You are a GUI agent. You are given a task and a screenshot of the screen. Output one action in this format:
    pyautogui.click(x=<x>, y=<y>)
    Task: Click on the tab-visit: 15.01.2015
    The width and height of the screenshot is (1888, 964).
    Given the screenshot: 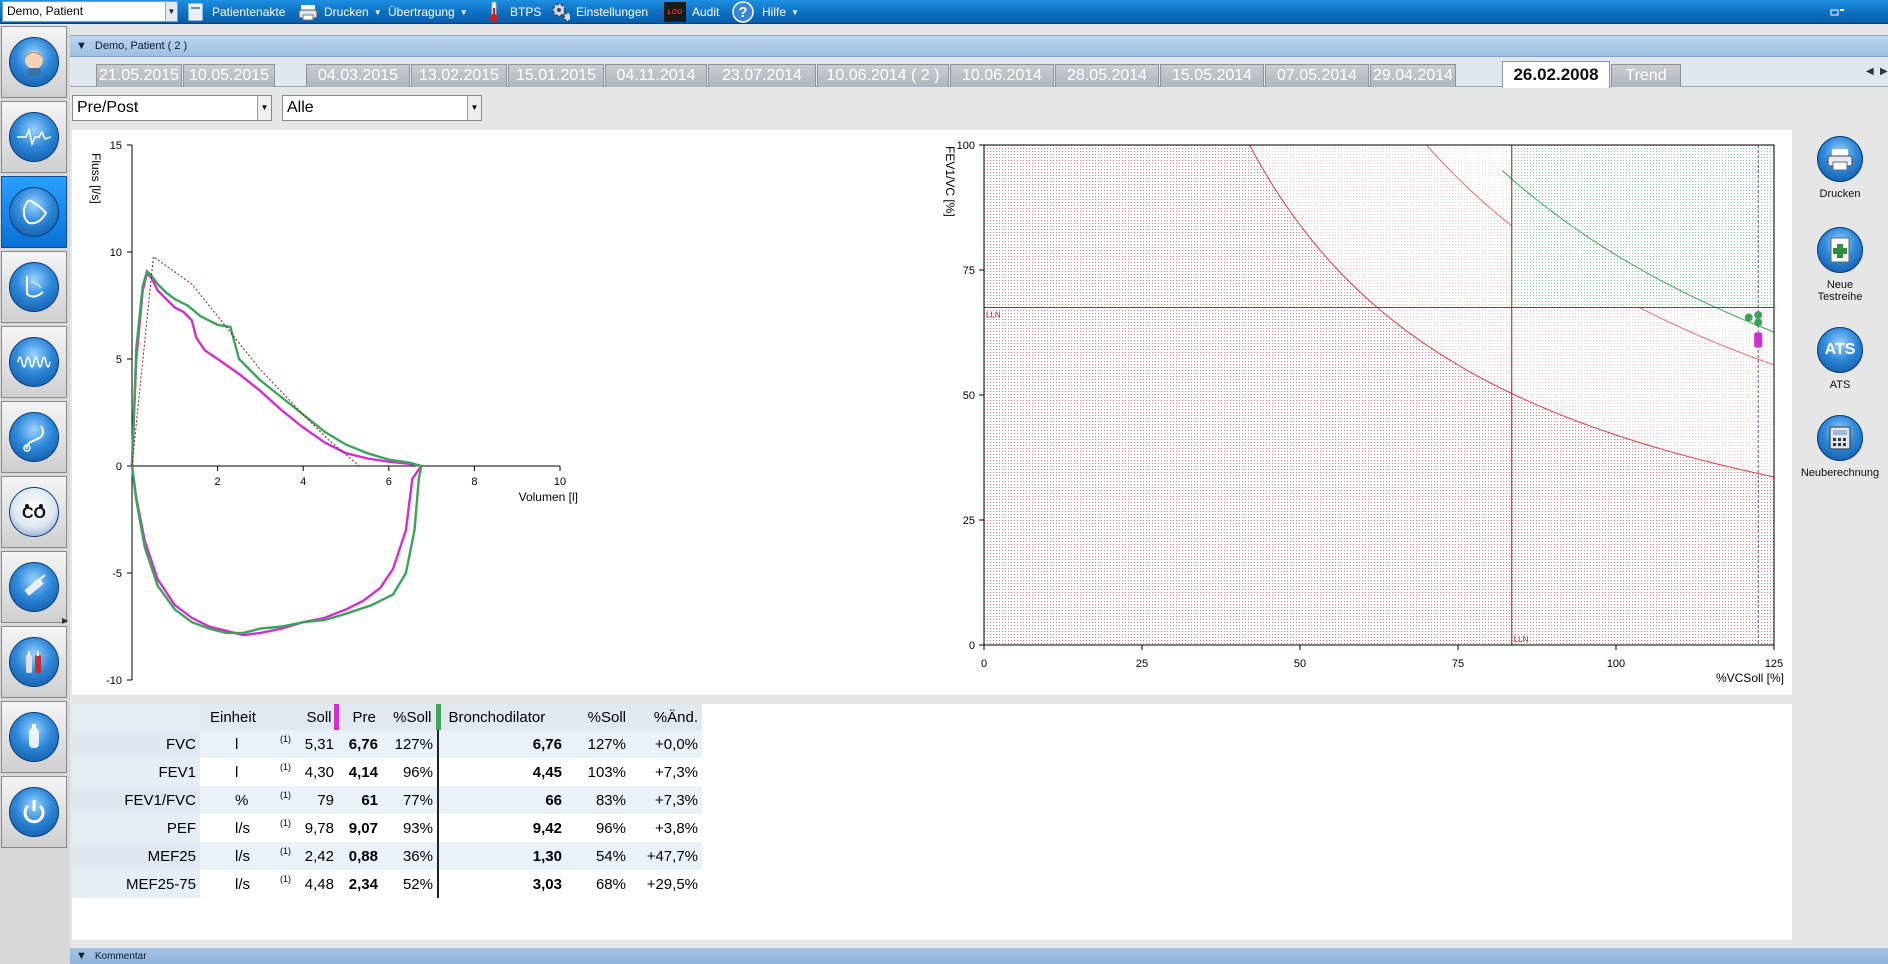 What is the action you would take?
    pyautogui.click(x=556, y=75)
    